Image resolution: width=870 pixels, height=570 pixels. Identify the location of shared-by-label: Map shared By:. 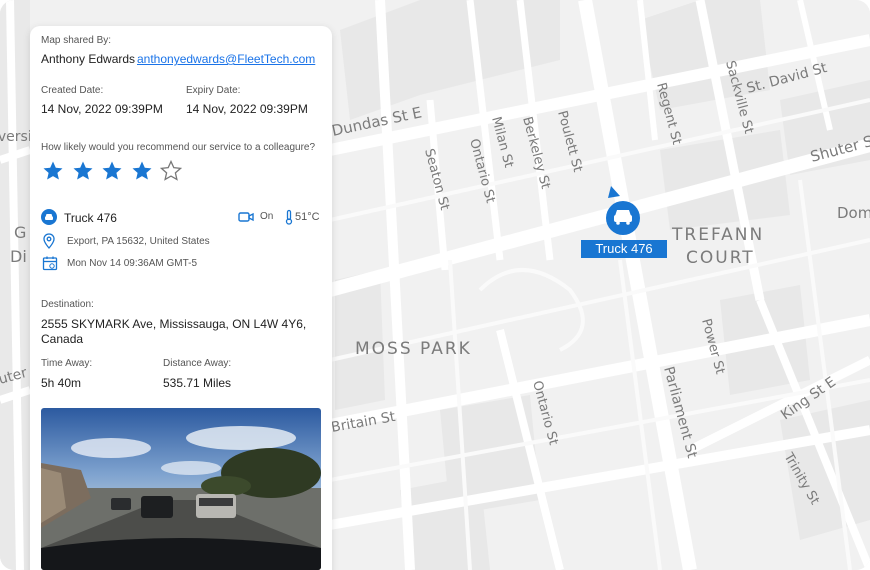
(76, 40).